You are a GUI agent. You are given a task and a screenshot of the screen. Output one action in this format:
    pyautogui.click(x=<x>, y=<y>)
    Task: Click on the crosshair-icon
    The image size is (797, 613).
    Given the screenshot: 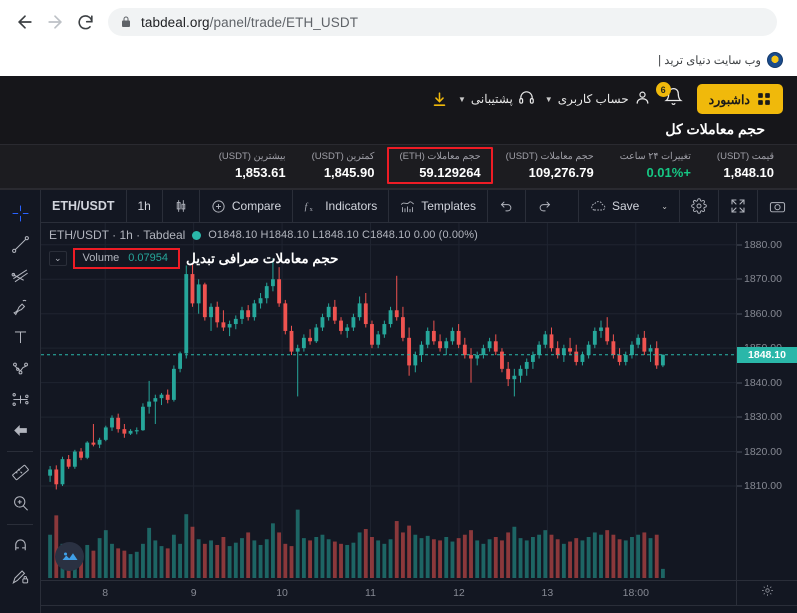 What is the action you would take?
    pyautogui.click(x=20, y=213)
    